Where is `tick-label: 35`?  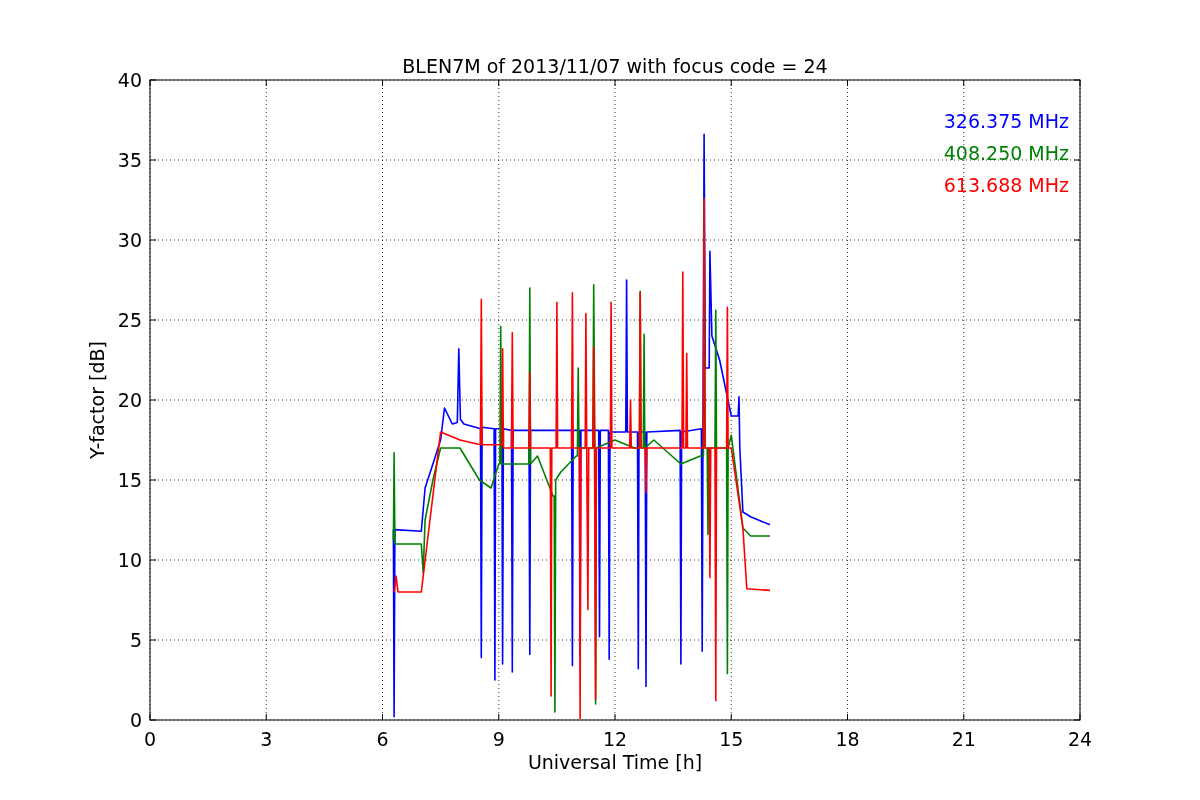 tick-label: 35 is located at coordinates (129, 160).